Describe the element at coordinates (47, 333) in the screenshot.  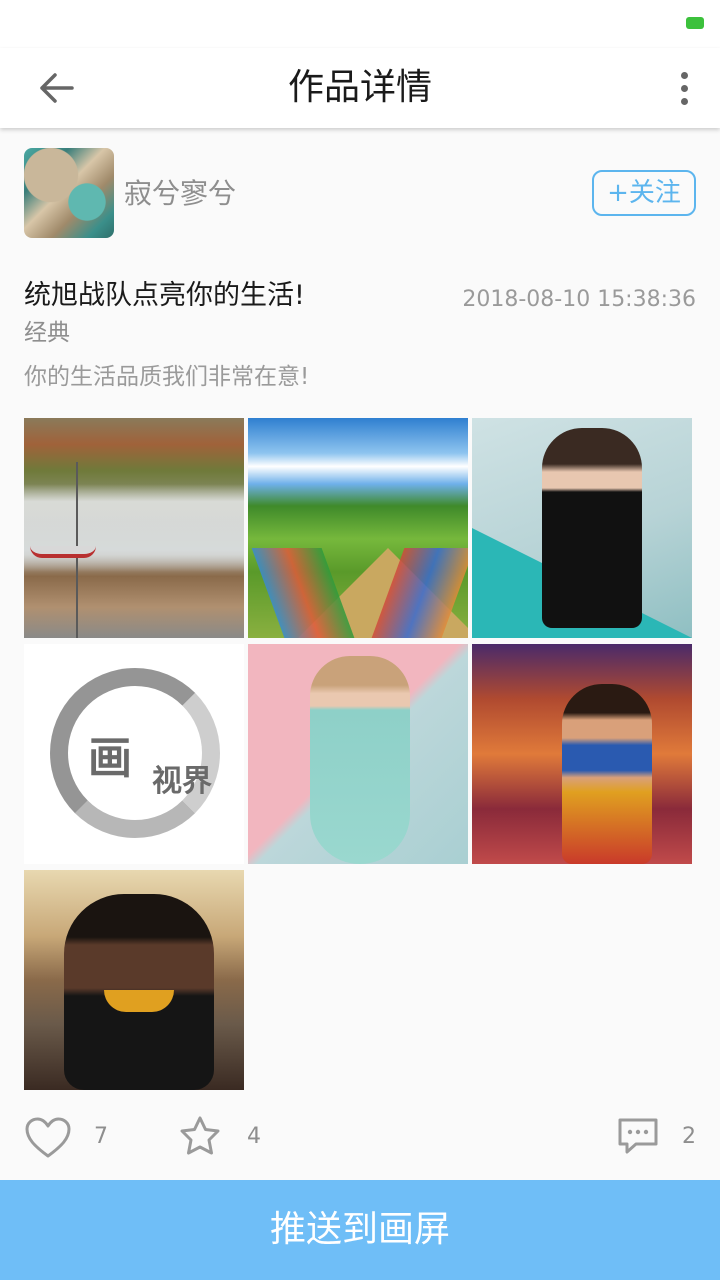
I see `post-category: 经典` at that location.